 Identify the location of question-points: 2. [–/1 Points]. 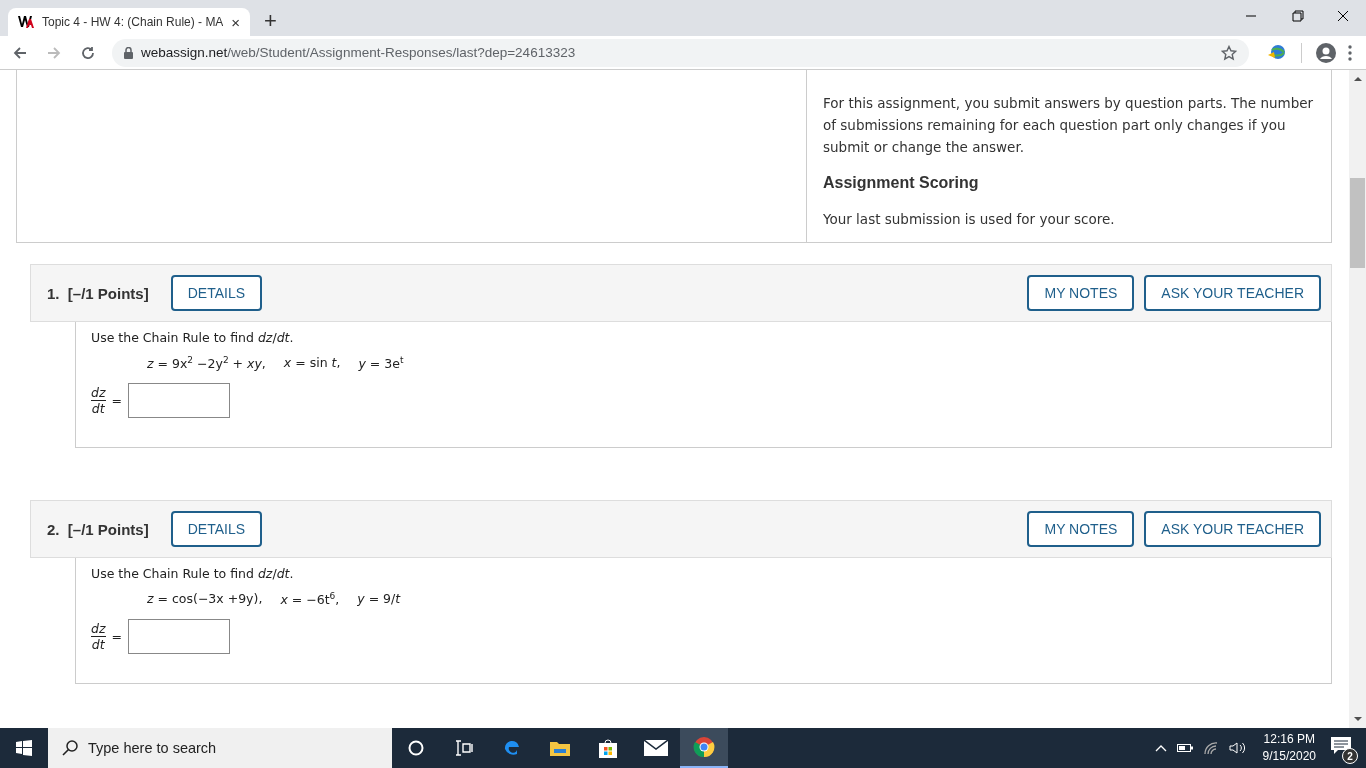
(98, 529).